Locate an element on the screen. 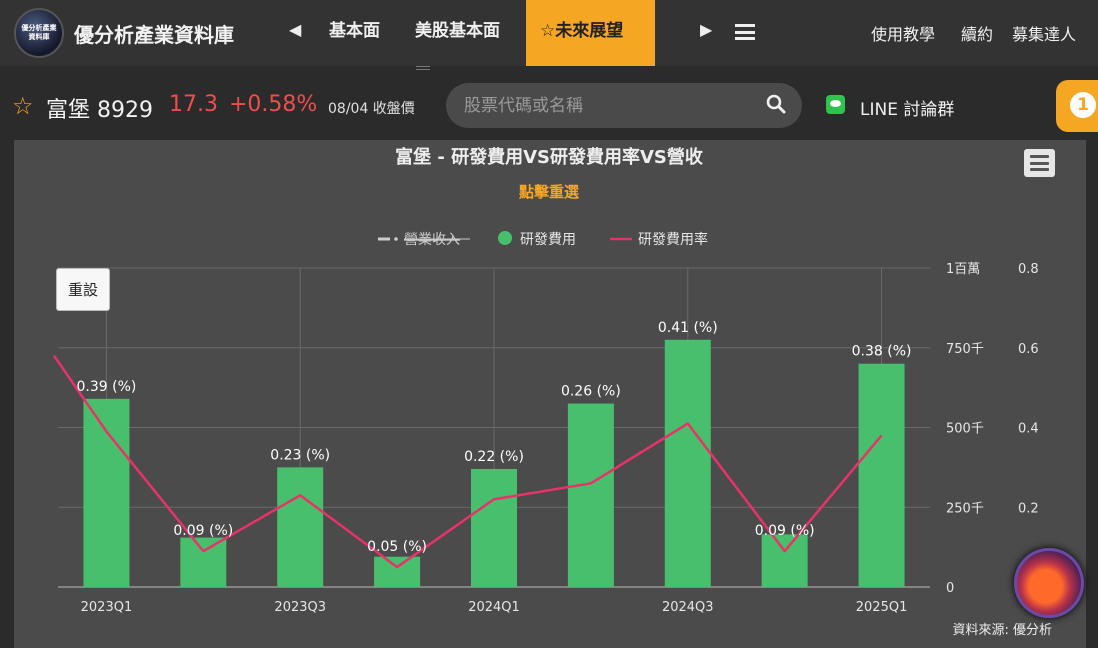 Image resolution: width=1098 pixels, height=648 pixels. right-axis-tick-label: 0.4 is located at coordinates (1028, 429).